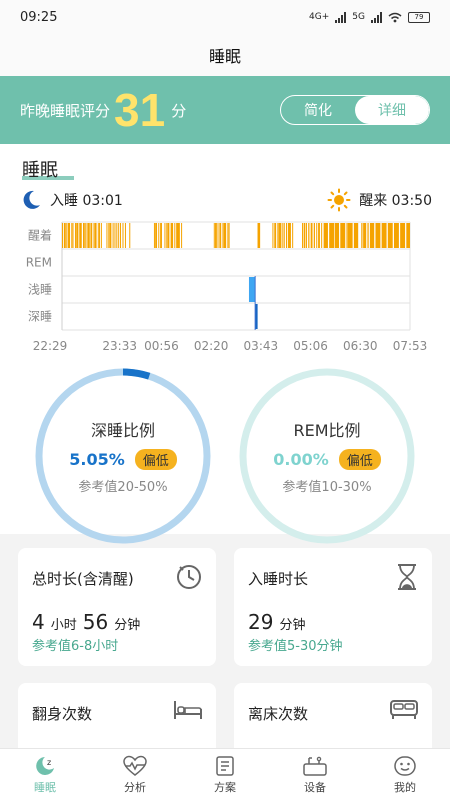 The width and height of the screenshot is (450, 800). Describe the element at coordinates (119, 346) in the screenshot. I see `x-tick-label: 23:33` at that location.